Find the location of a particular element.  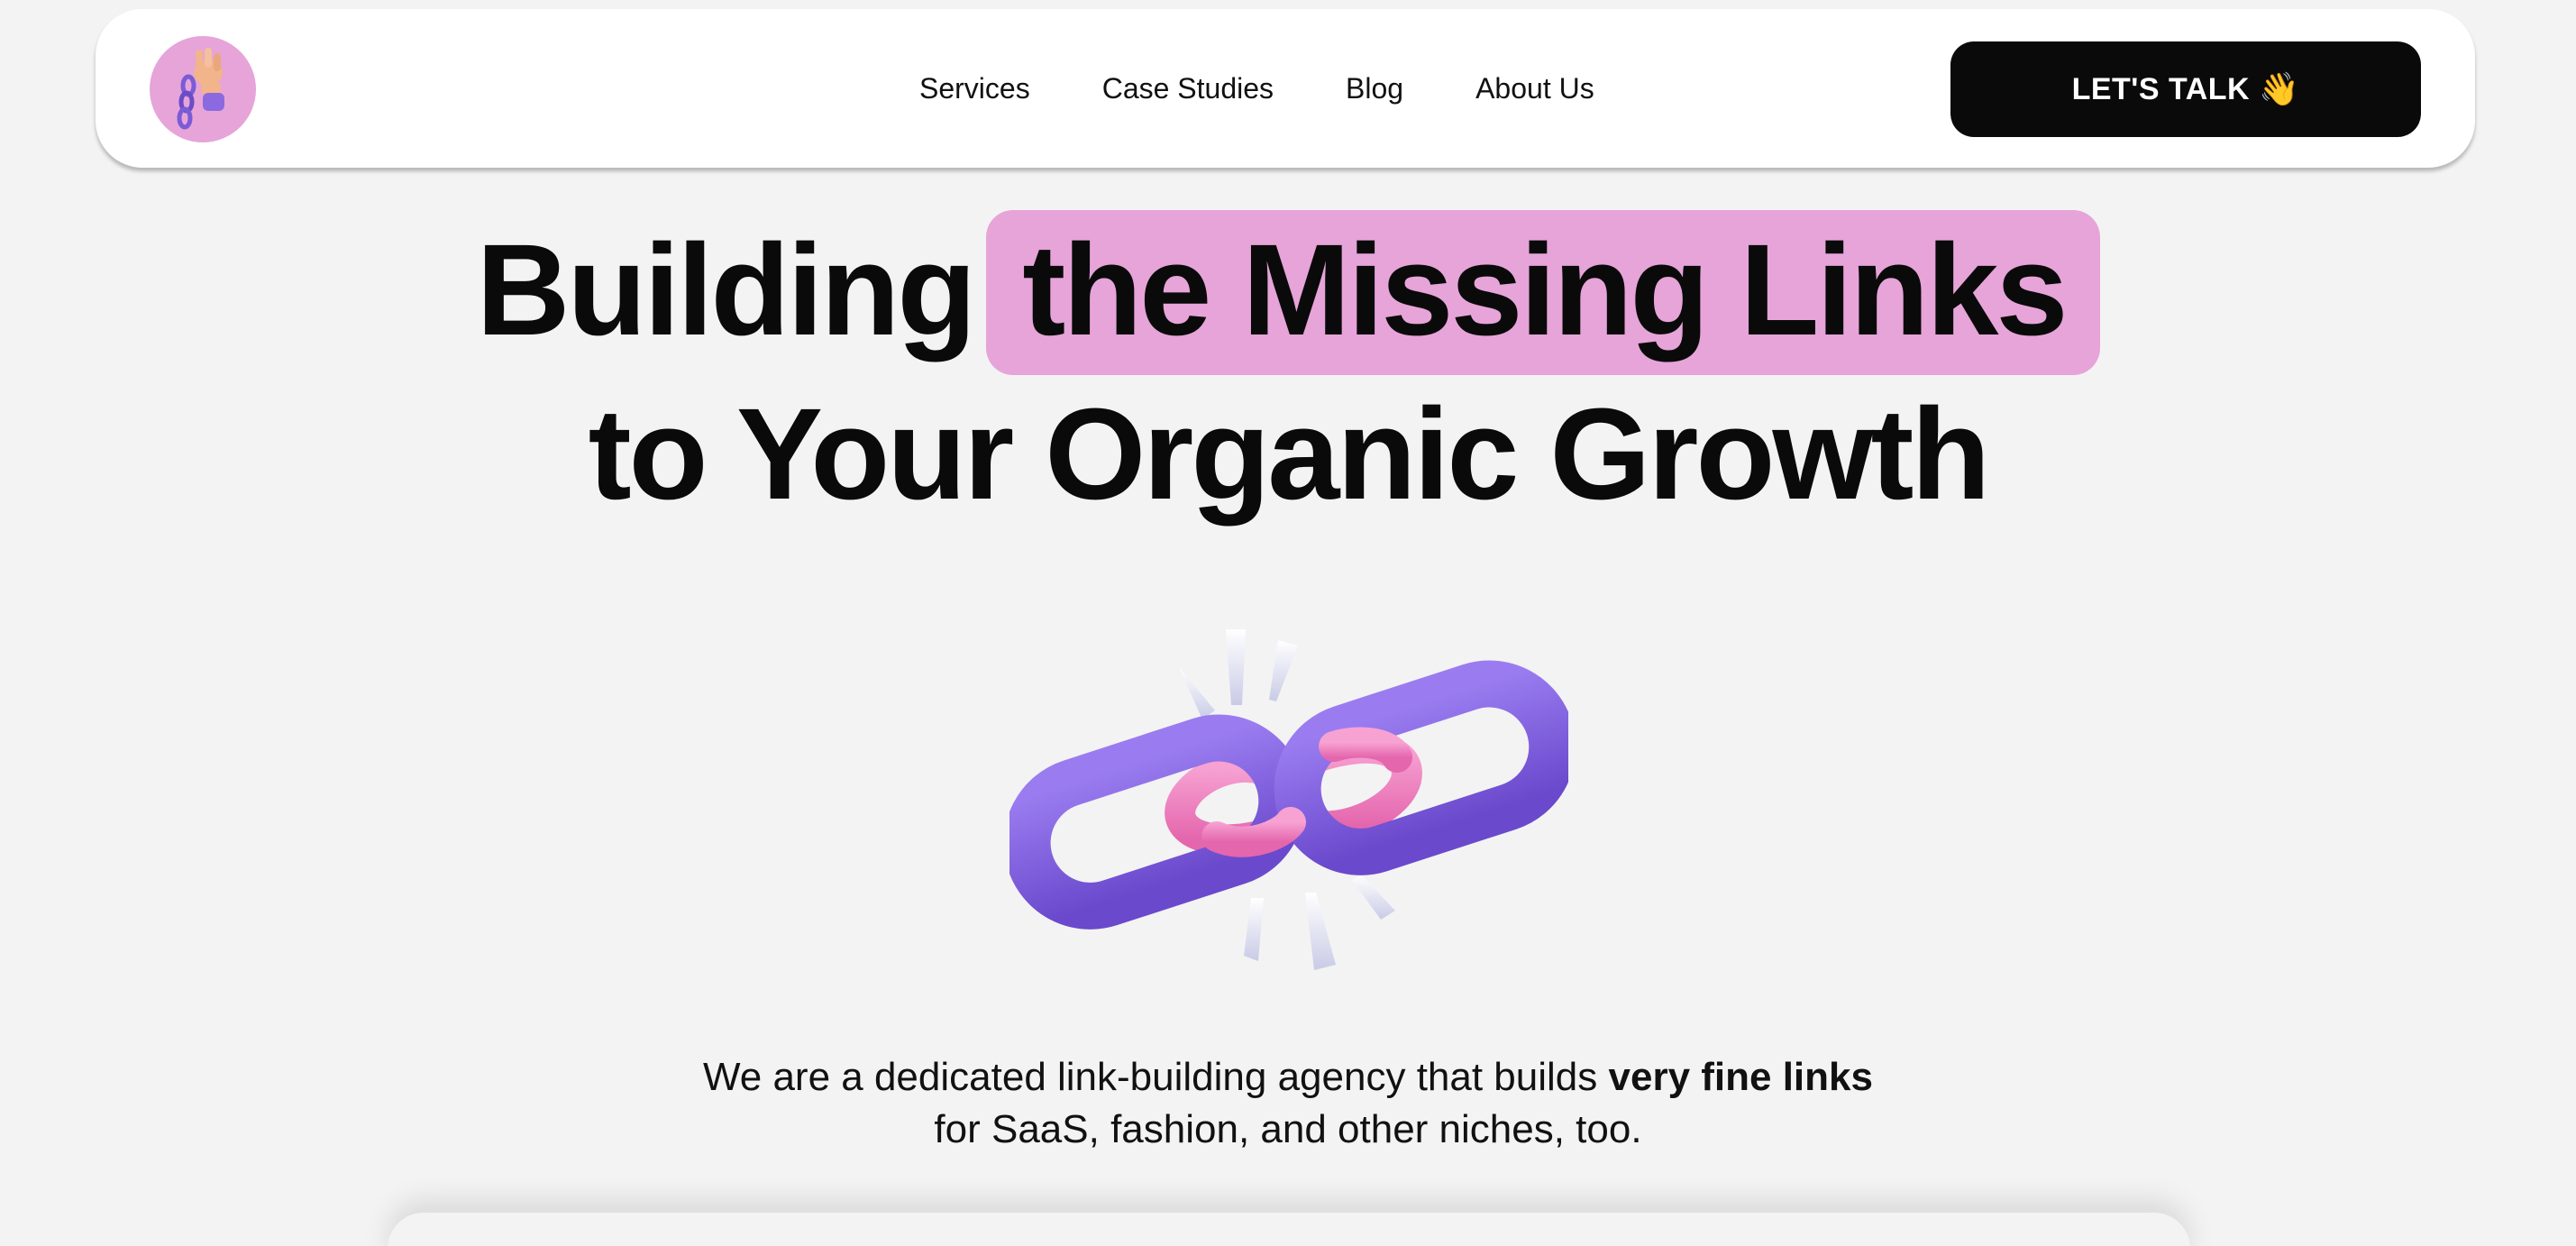

logo is located at coordinates (203, 89).